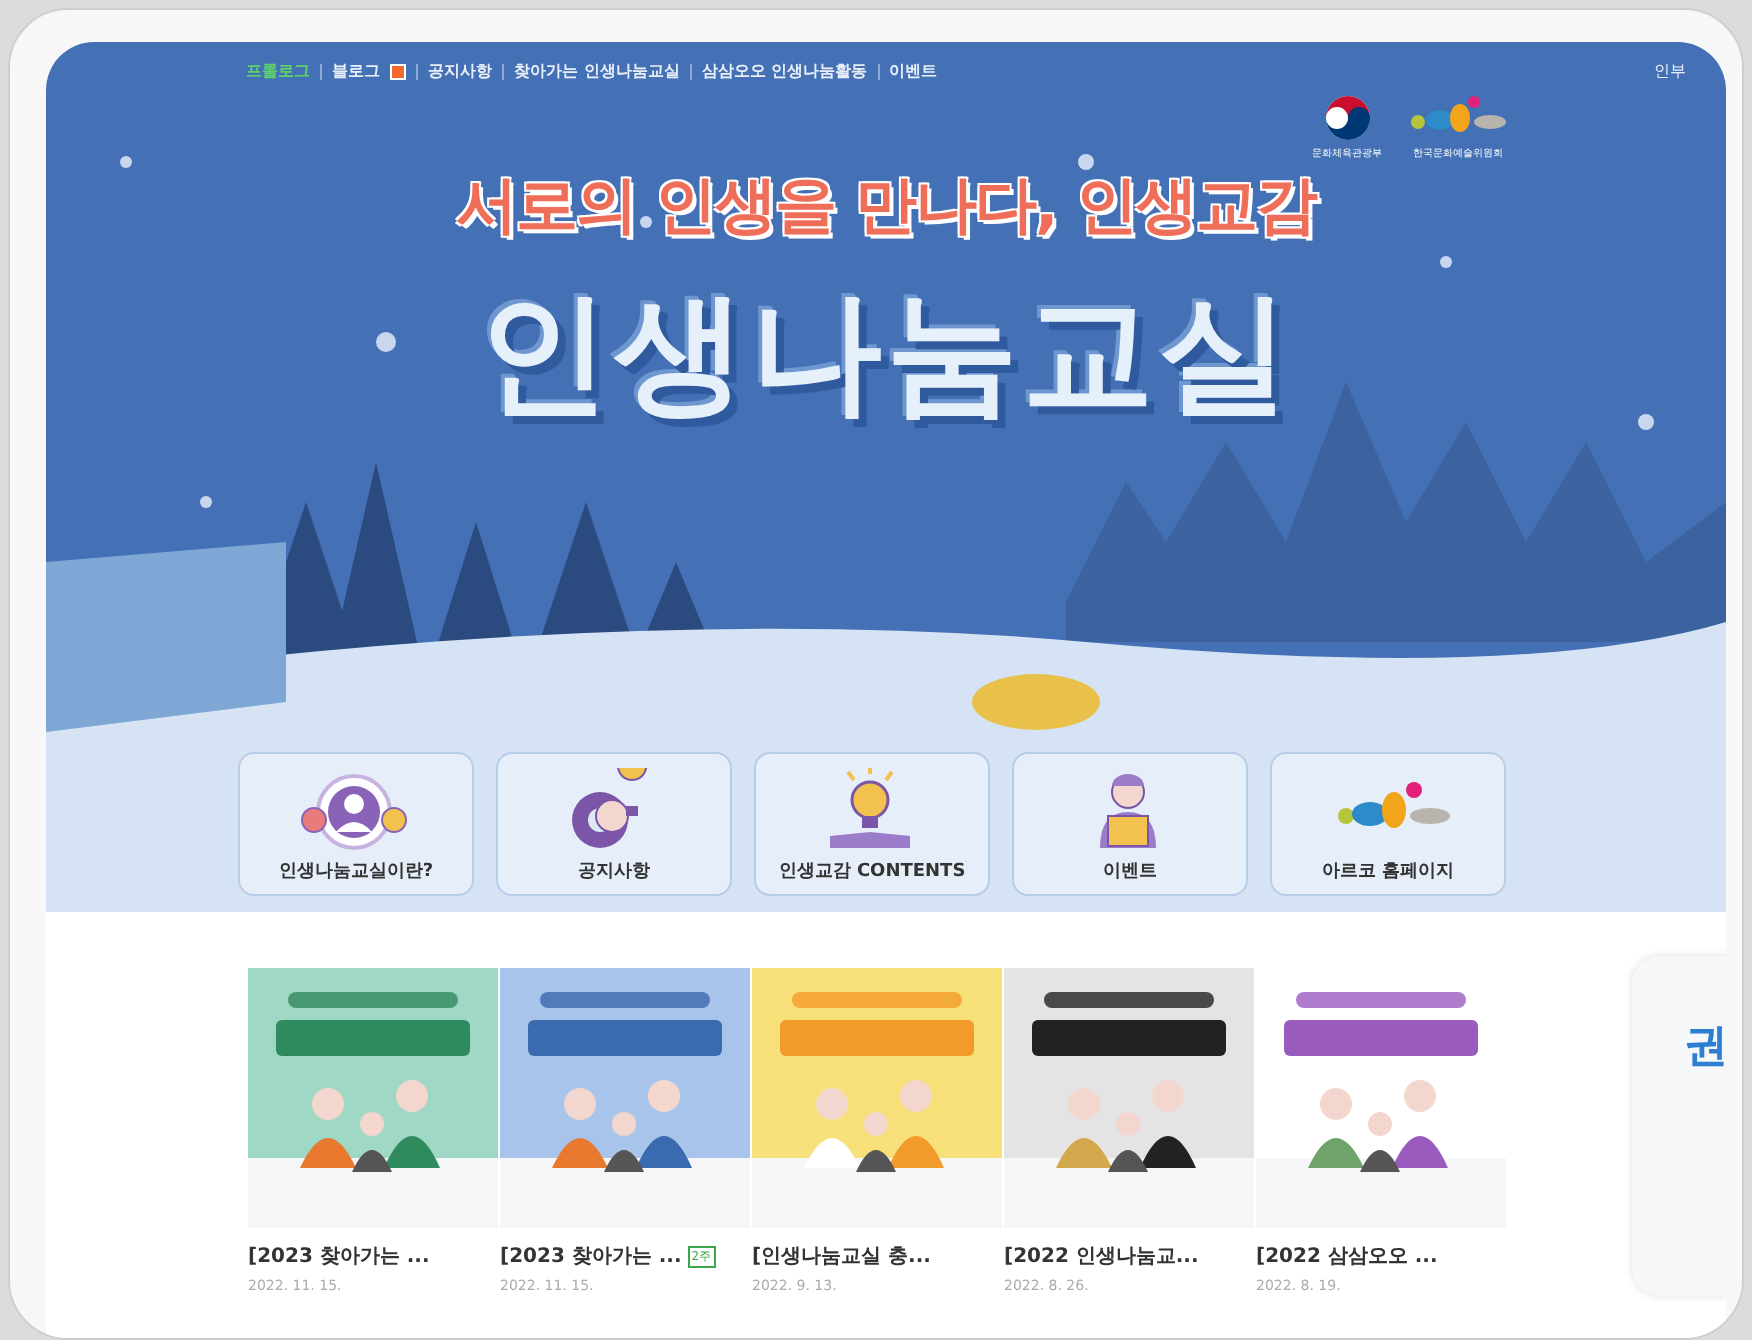 The image size is (1752, 1340). Describe the element at coordinates (913, 71) in the screenshot. I see `nav-link: 이벤트` at that location.